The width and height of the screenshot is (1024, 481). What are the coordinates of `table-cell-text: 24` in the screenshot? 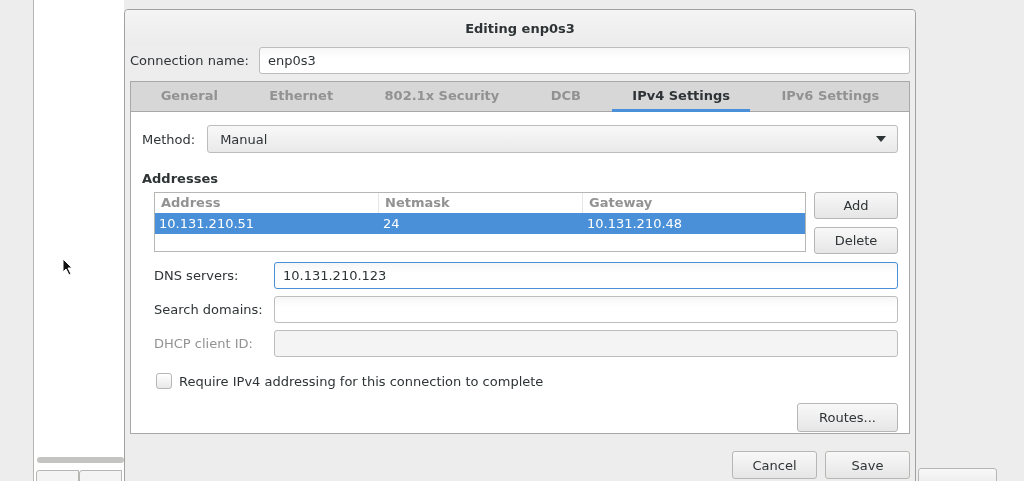 It's located at (391, 224).